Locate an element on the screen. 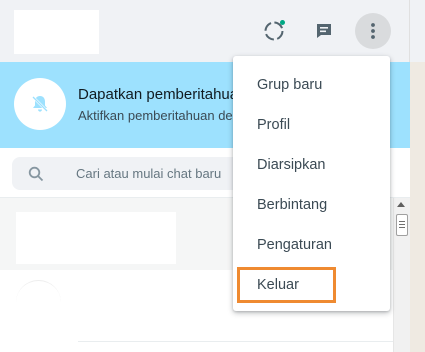  profile-avatar is located at coordinates (56, 32).